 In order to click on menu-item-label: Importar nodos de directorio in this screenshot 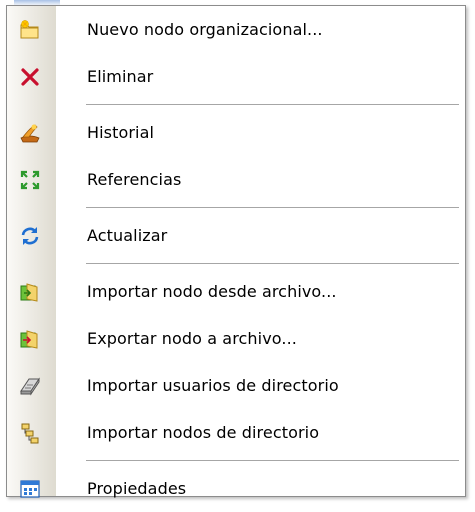, I will do `click(203, 432)`.